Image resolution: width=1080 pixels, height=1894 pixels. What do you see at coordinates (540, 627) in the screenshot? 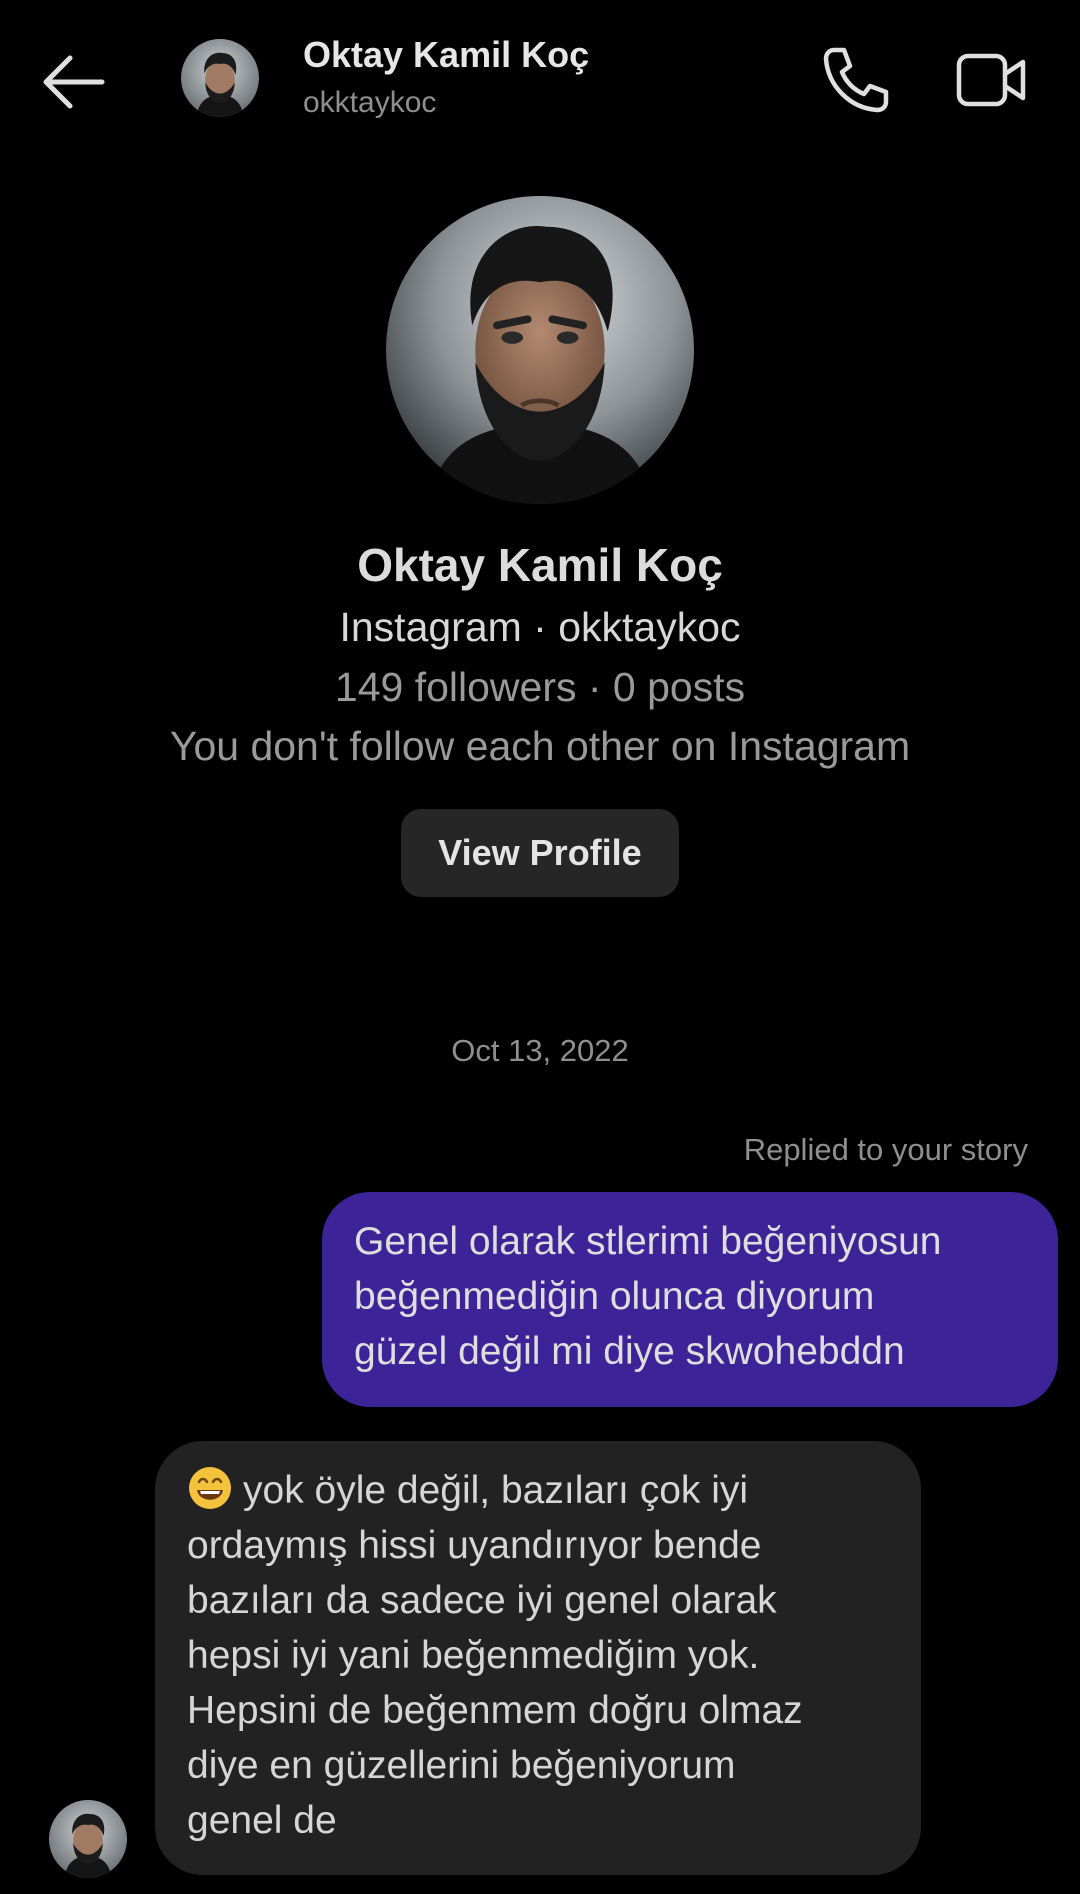
I see `profile-source: Instagram · okktaykoc` at bounding box center [540, 627].